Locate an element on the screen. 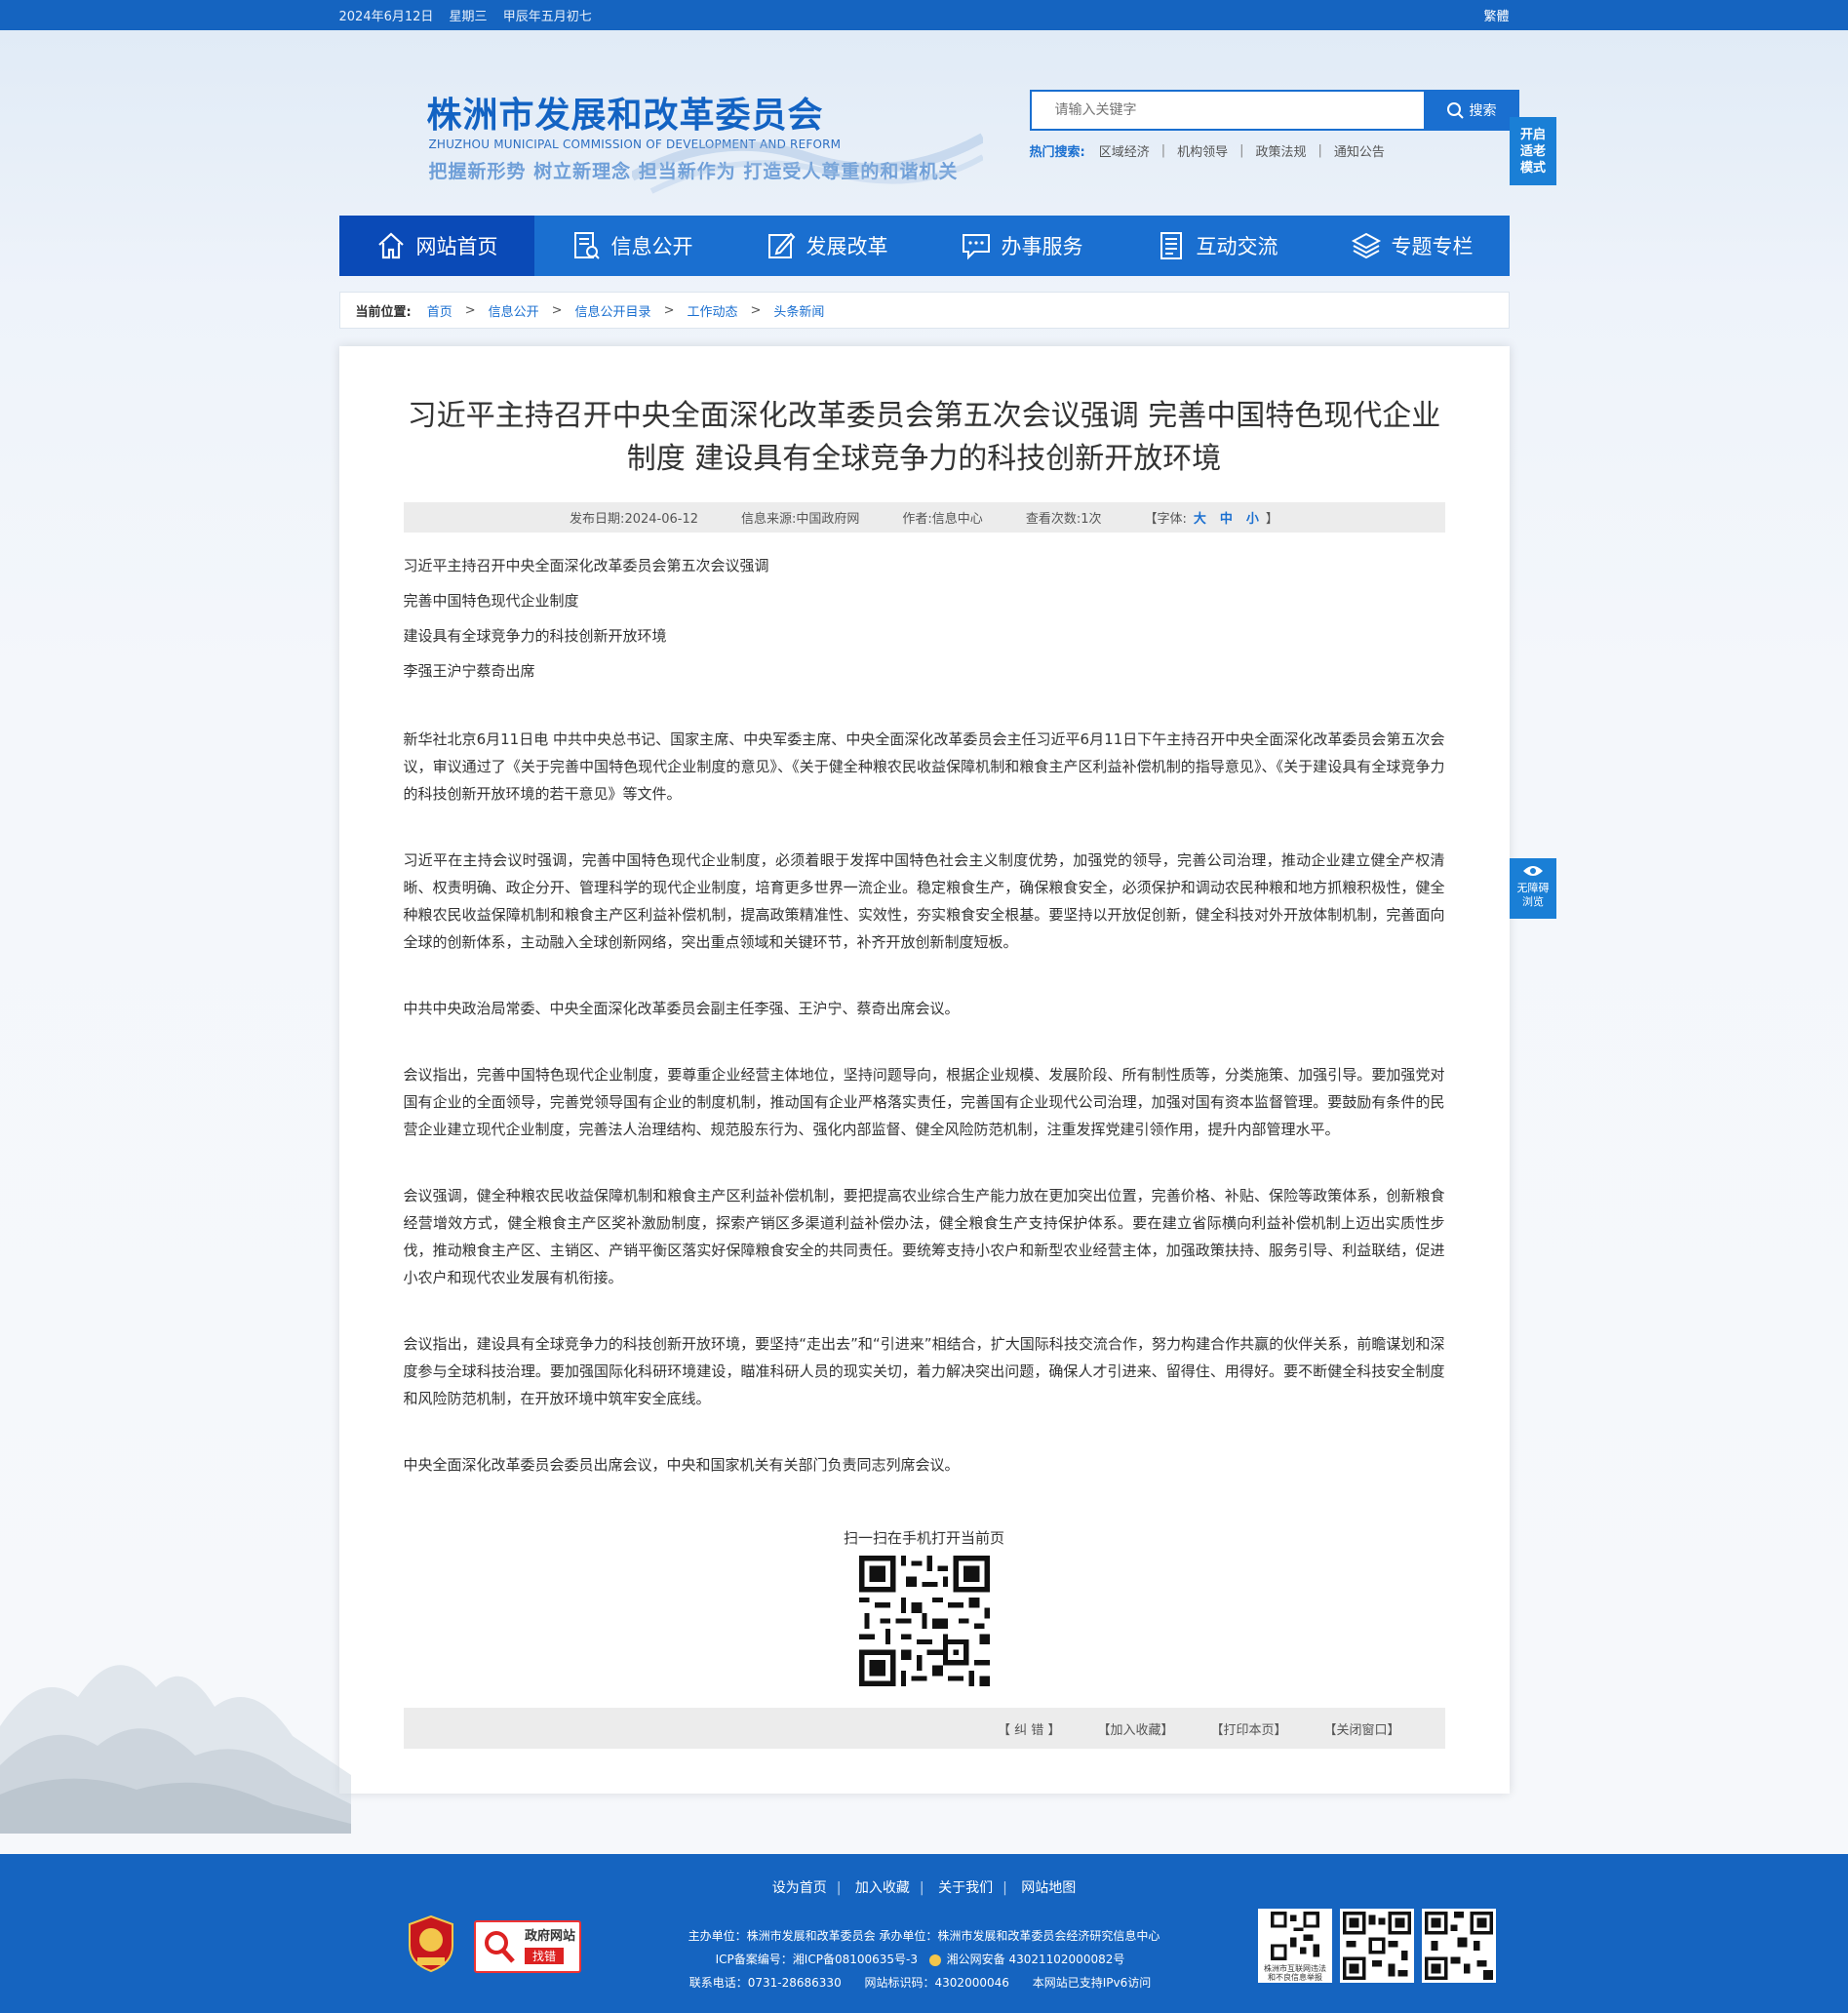 Image resolution: width=1848 pixels, height=2013 pixels. info-source: 信息来源:中国政府网 is located at coordinates (800, 517).